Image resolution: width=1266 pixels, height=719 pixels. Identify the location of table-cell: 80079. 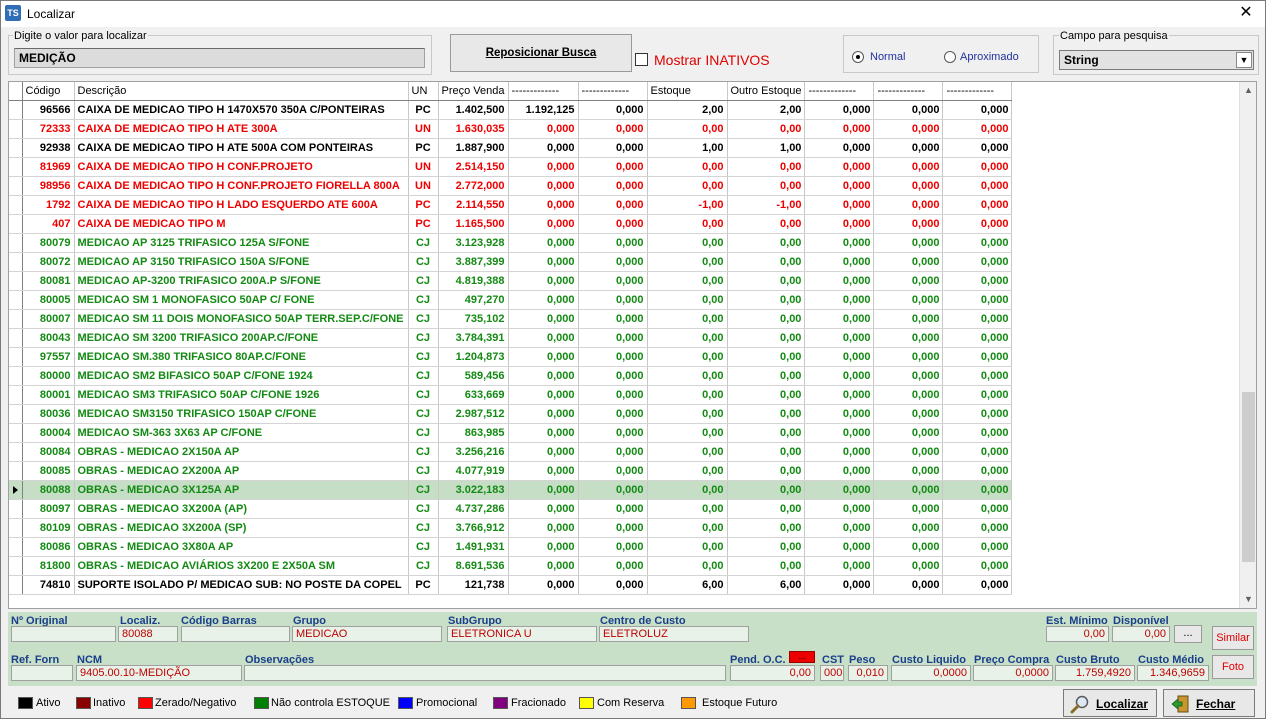
(48, 243).